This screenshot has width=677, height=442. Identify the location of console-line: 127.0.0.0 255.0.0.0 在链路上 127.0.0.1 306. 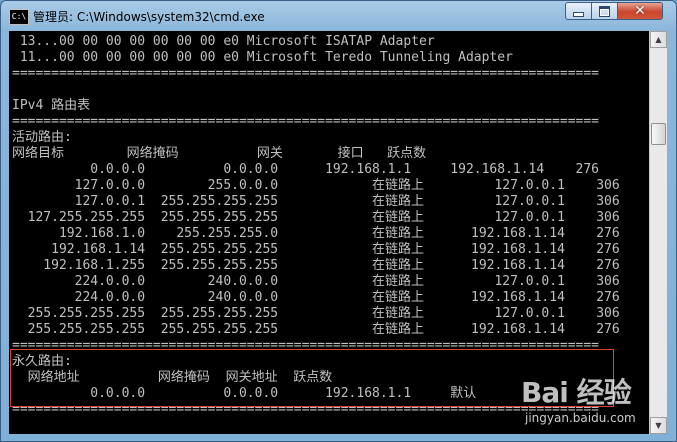
(316, 185).